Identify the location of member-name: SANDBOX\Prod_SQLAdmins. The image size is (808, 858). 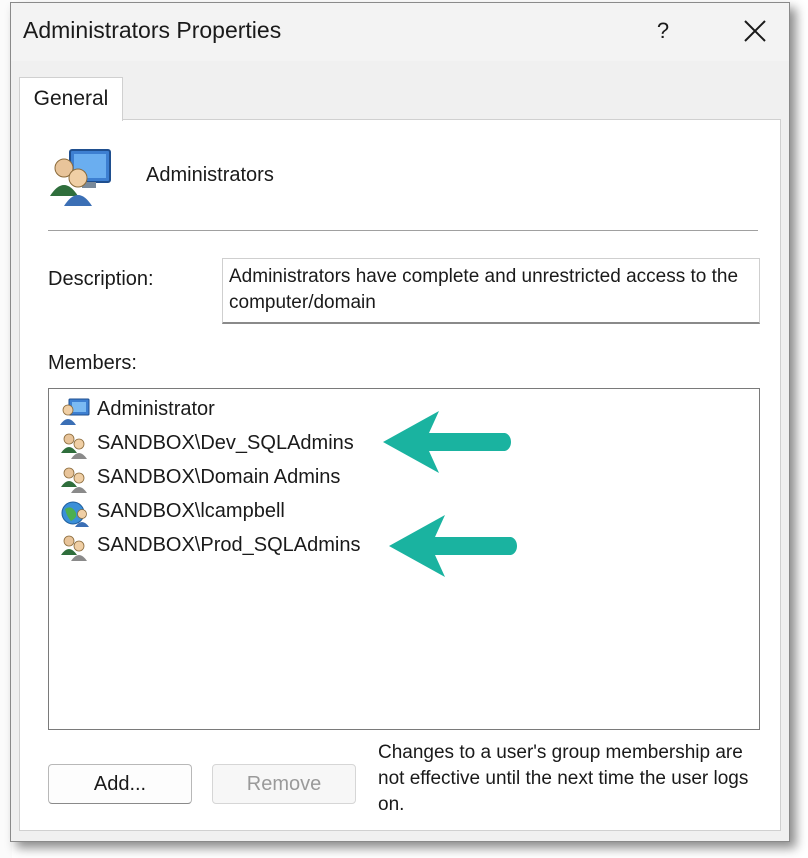
(229, 545).